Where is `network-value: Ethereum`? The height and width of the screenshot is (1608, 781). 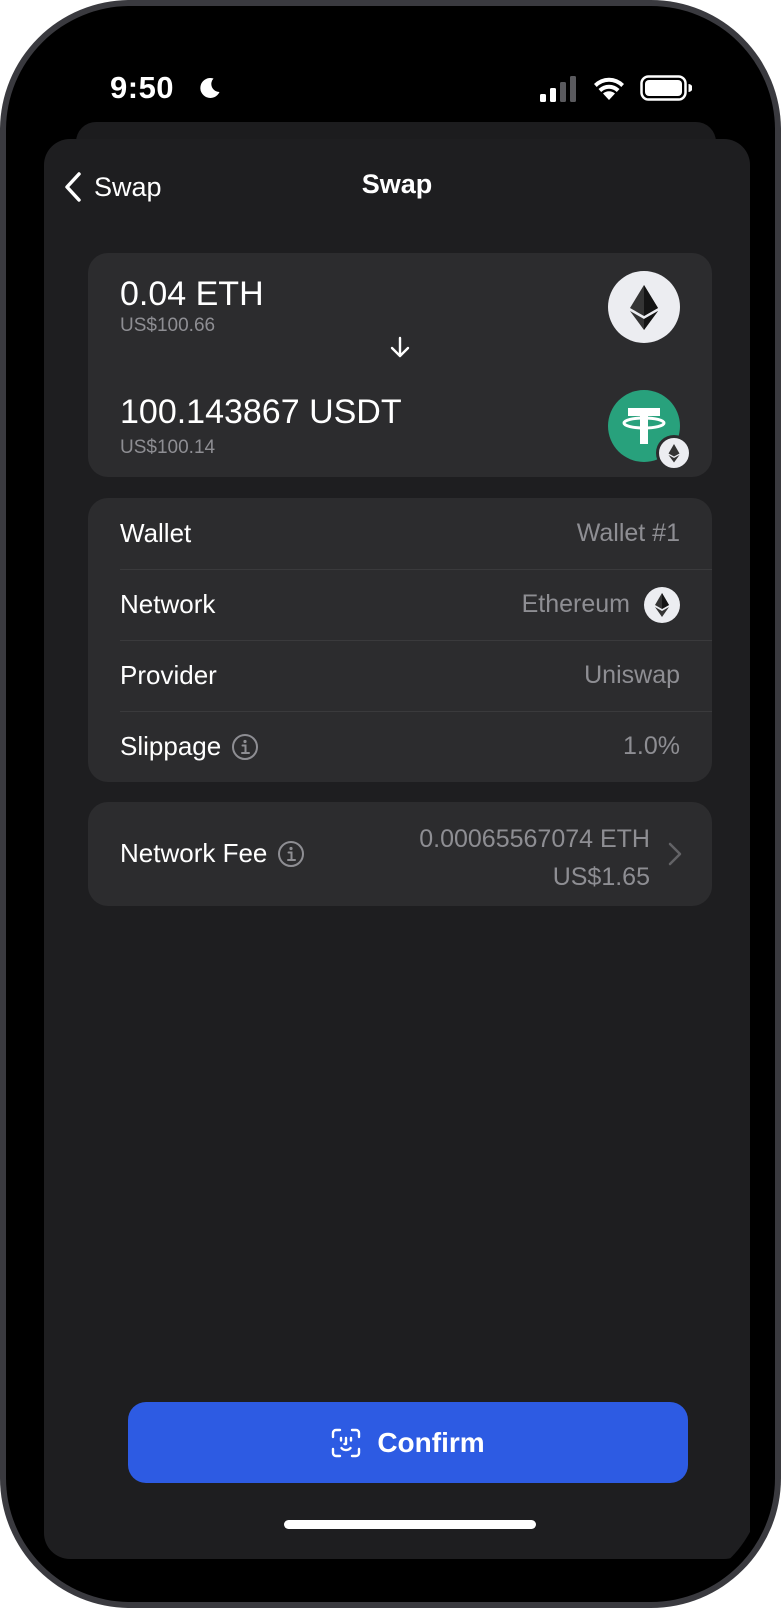 network-value: Ethereum is located at coordinates (575, 604).